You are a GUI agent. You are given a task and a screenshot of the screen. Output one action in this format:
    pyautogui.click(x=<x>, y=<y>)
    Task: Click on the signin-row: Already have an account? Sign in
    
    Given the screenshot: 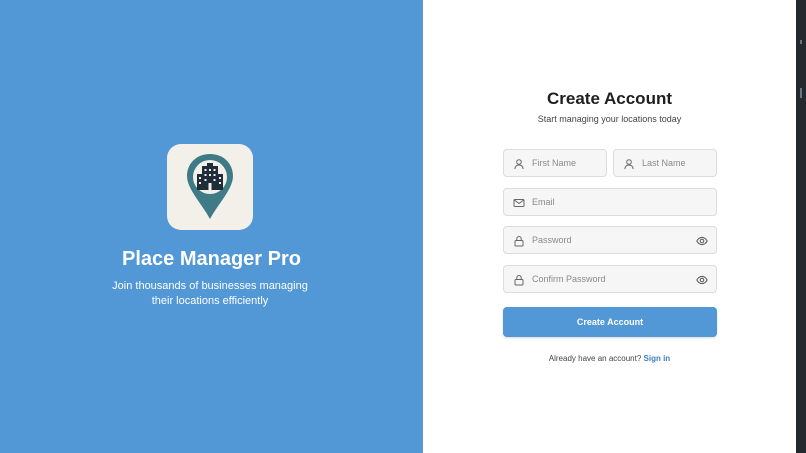 What is the action you would take?
    pyautogui.click(x=609, y=359)
    